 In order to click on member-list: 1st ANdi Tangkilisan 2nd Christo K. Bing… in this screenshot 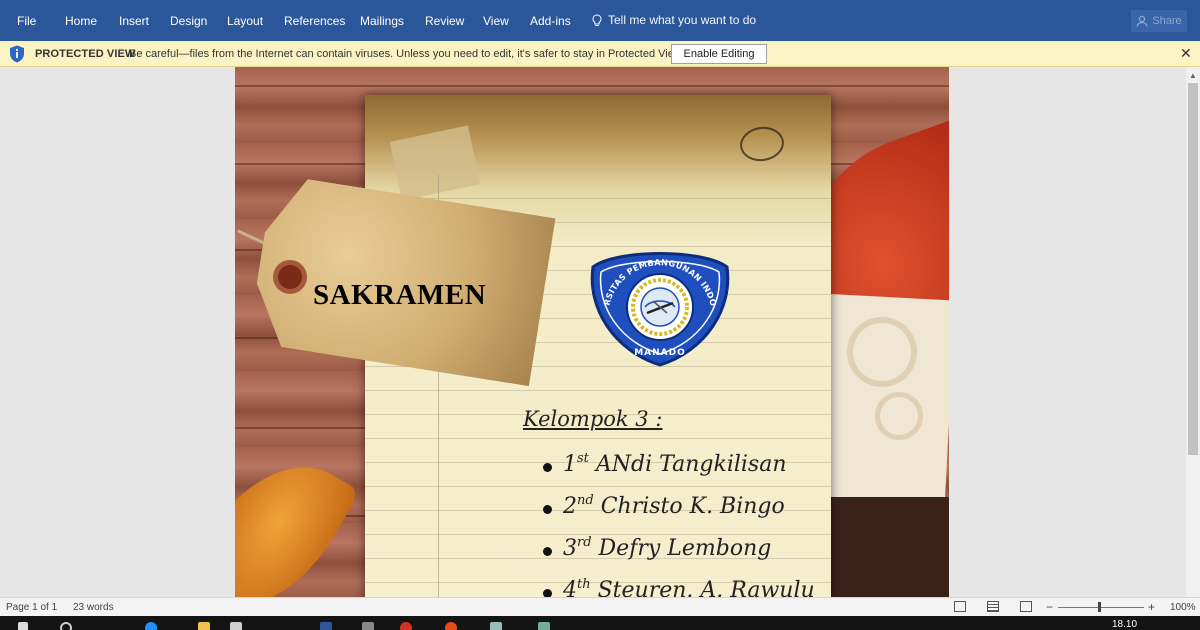, I will do `click(679, 524)`.